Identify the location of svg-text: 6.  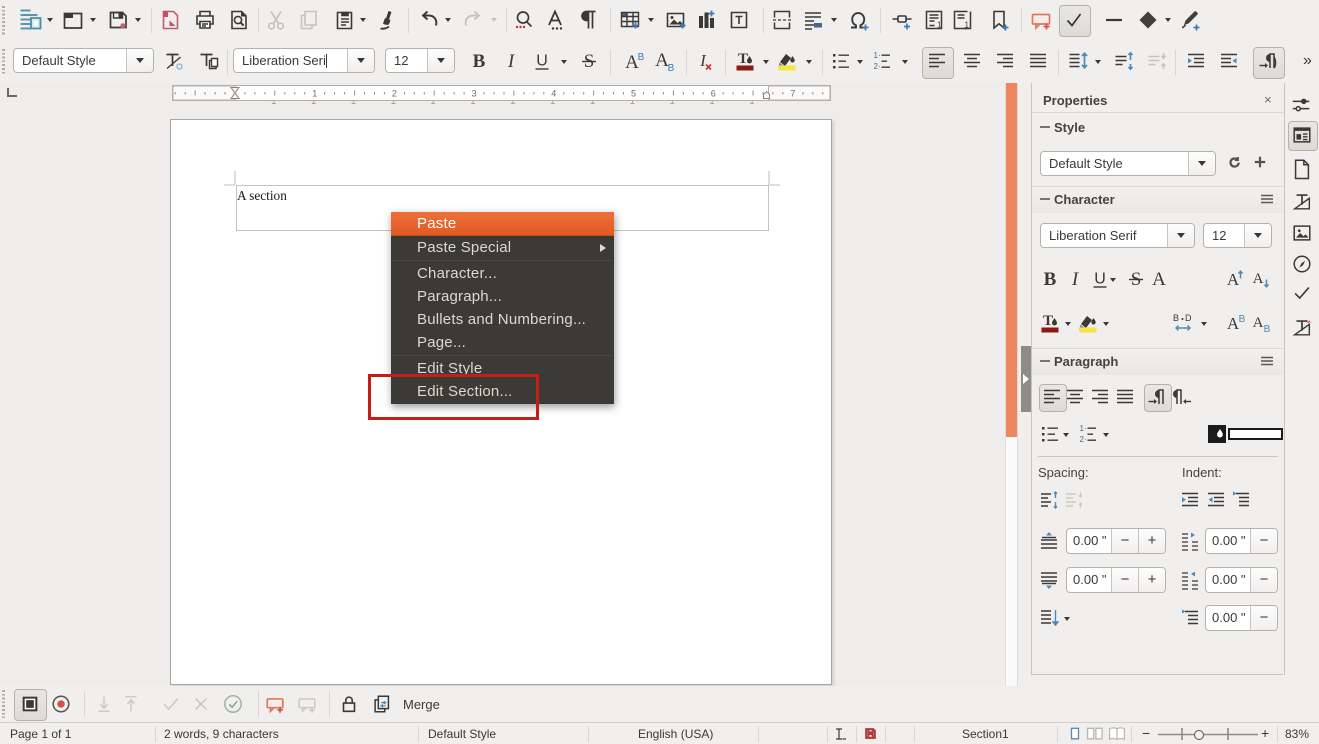
(713, 94).